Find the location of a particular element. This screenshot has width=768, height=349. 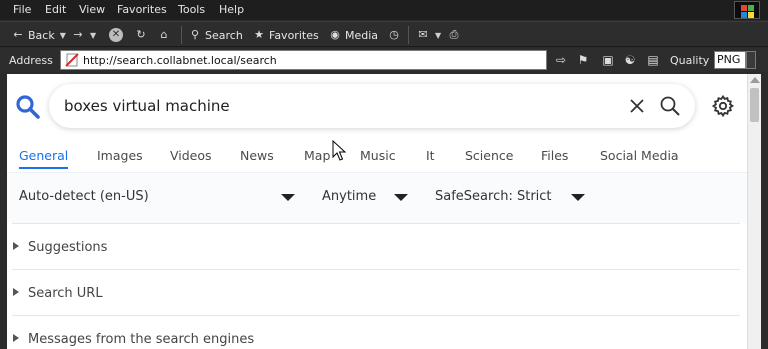

print-icon: ⎙ is located at coordinates (454, 34).